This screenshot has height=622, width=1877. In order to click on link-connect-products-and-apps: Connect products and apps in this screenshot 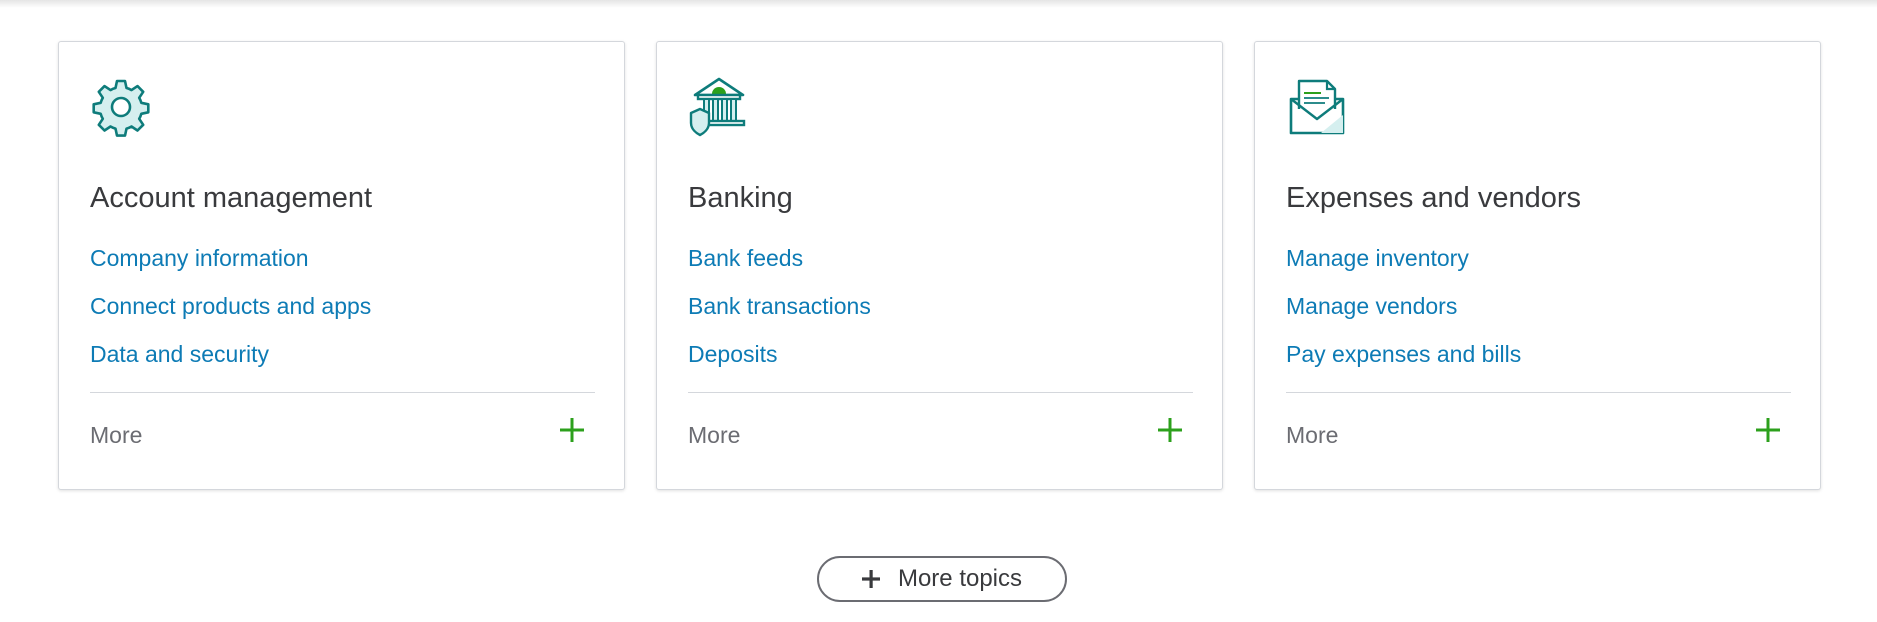, I will do `click(230, 306)`.